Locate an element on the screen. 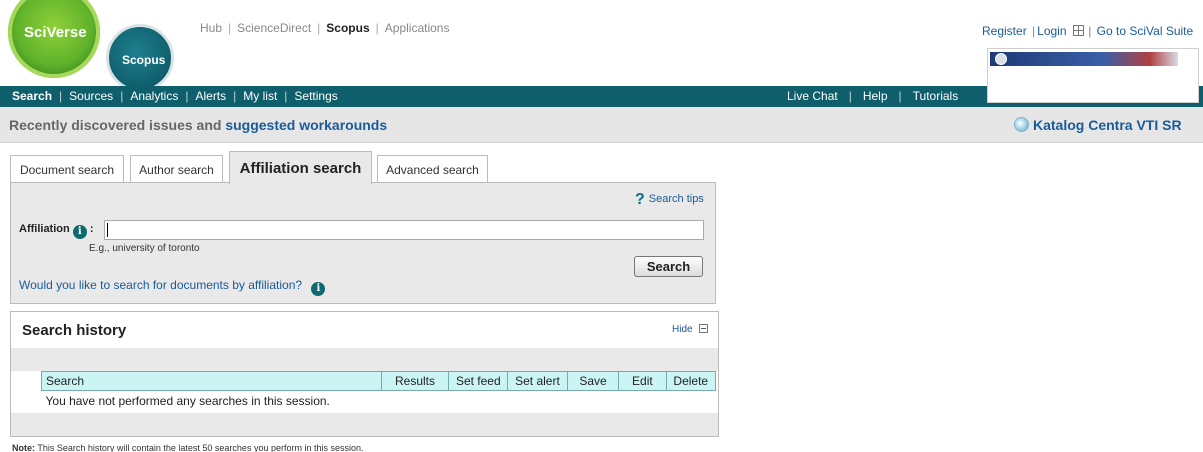 The height and width of the screenshot is (452, 1203). nav-alerts: Alerts is located at coordinates (210, 96).